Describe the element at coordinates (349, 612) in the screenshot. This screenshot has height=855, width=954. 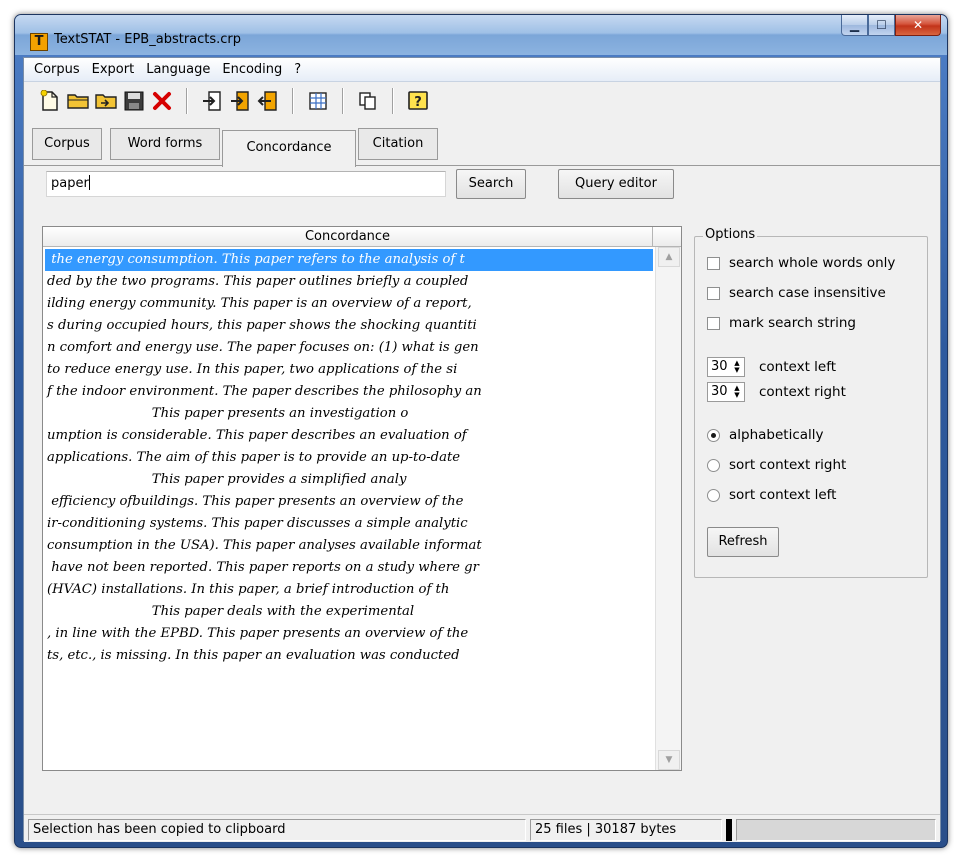
I see `concordance-row: This paper deals with the experimental` at that location.